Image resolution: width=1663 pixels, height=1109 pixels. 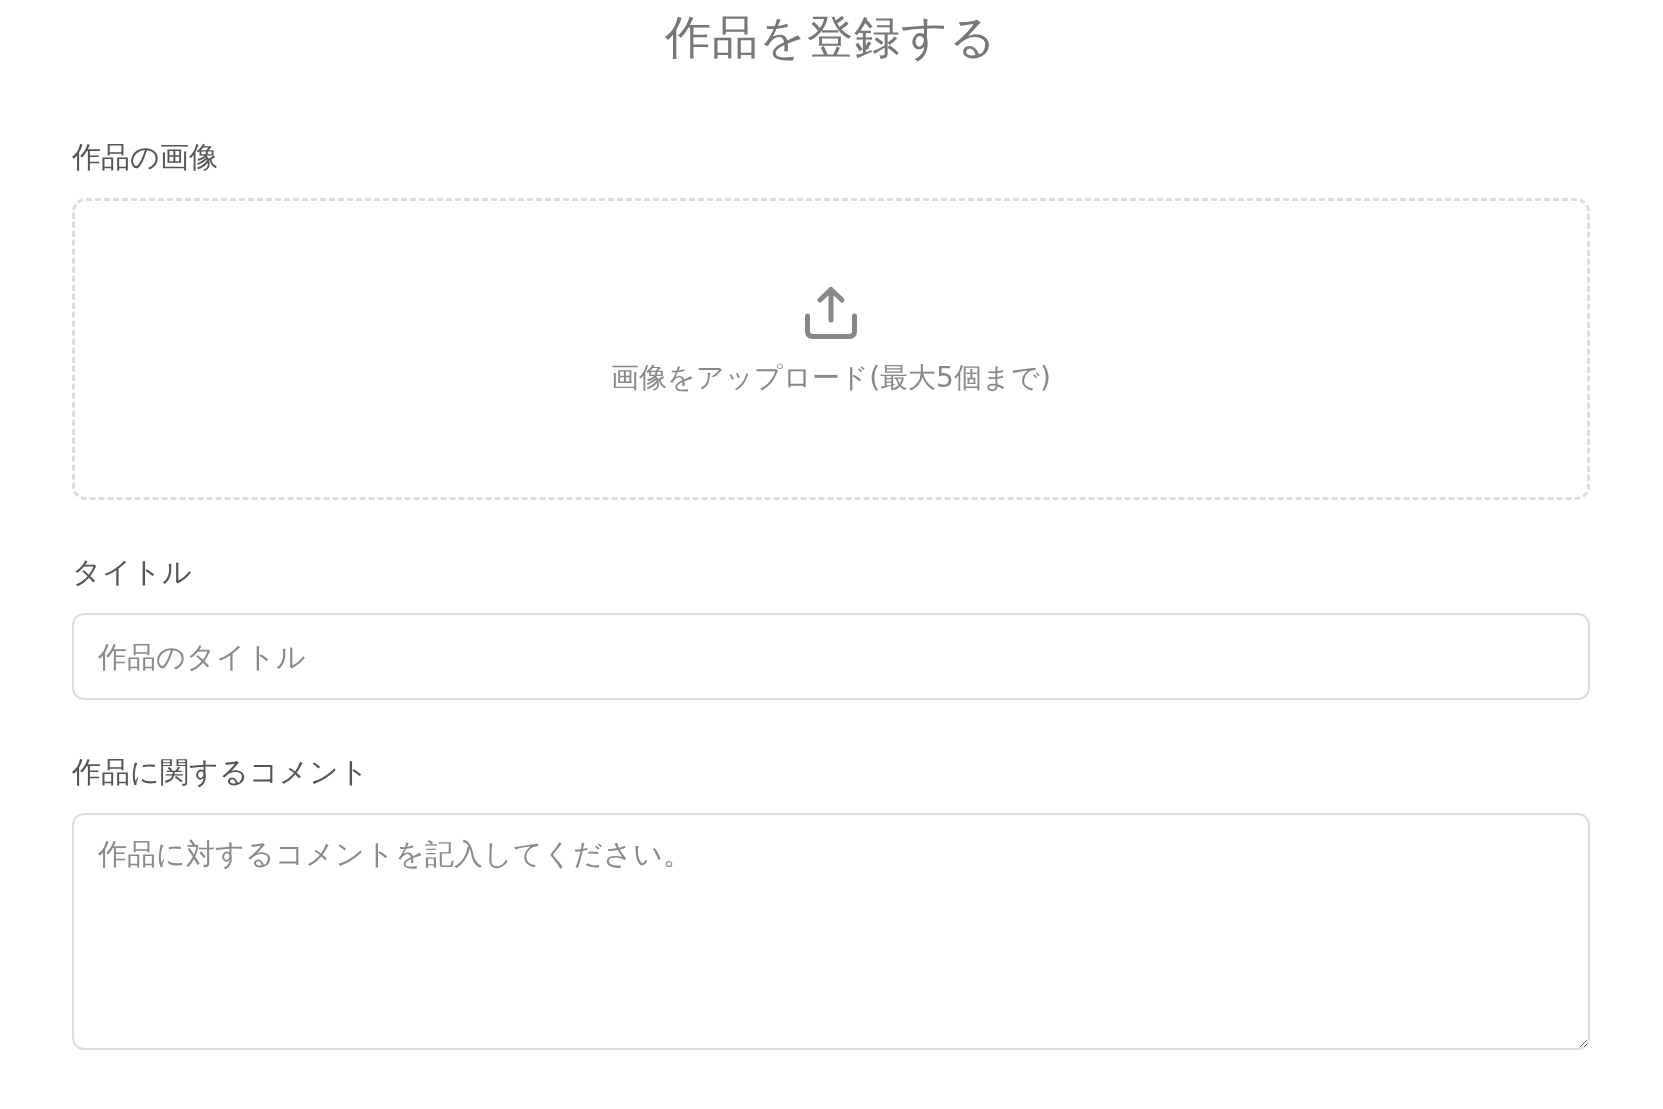 I want to click on page-title: 作品を登録する, so click(x=831, y=37).